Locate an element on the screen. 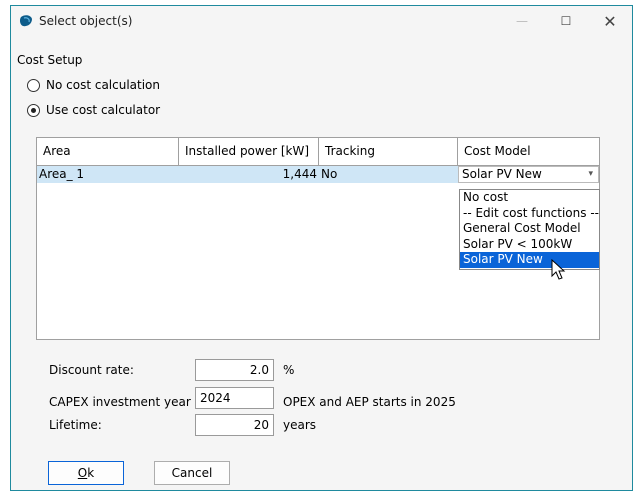 The image size is (634, 492). cost-model-select: Solar PV New ▾ is located at coordinates (528, 174).